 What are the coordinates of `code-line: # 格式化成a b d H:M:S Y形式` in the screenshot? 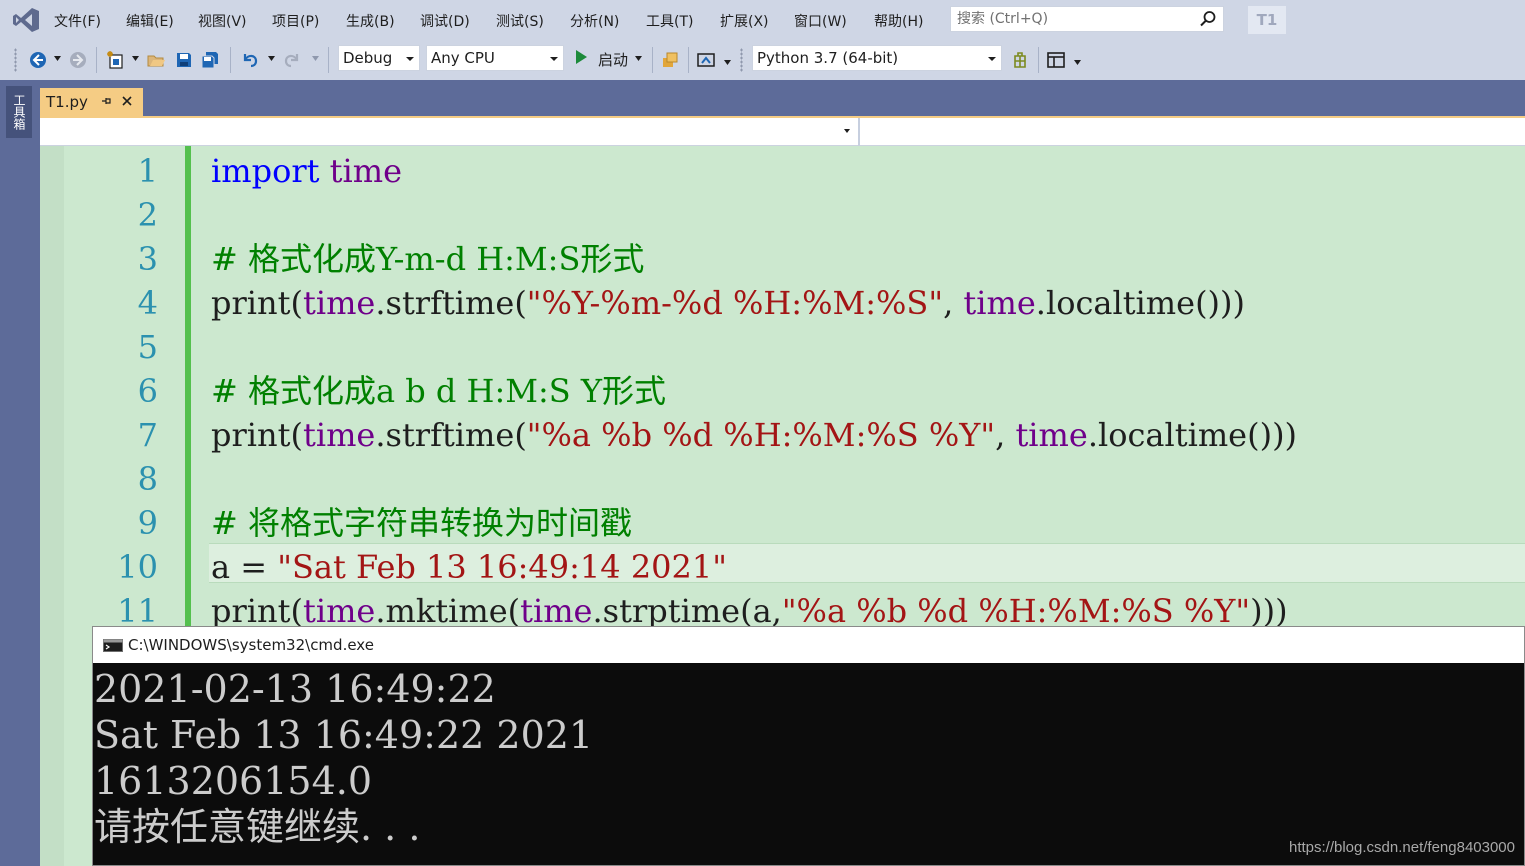 It's located at (438, 391).